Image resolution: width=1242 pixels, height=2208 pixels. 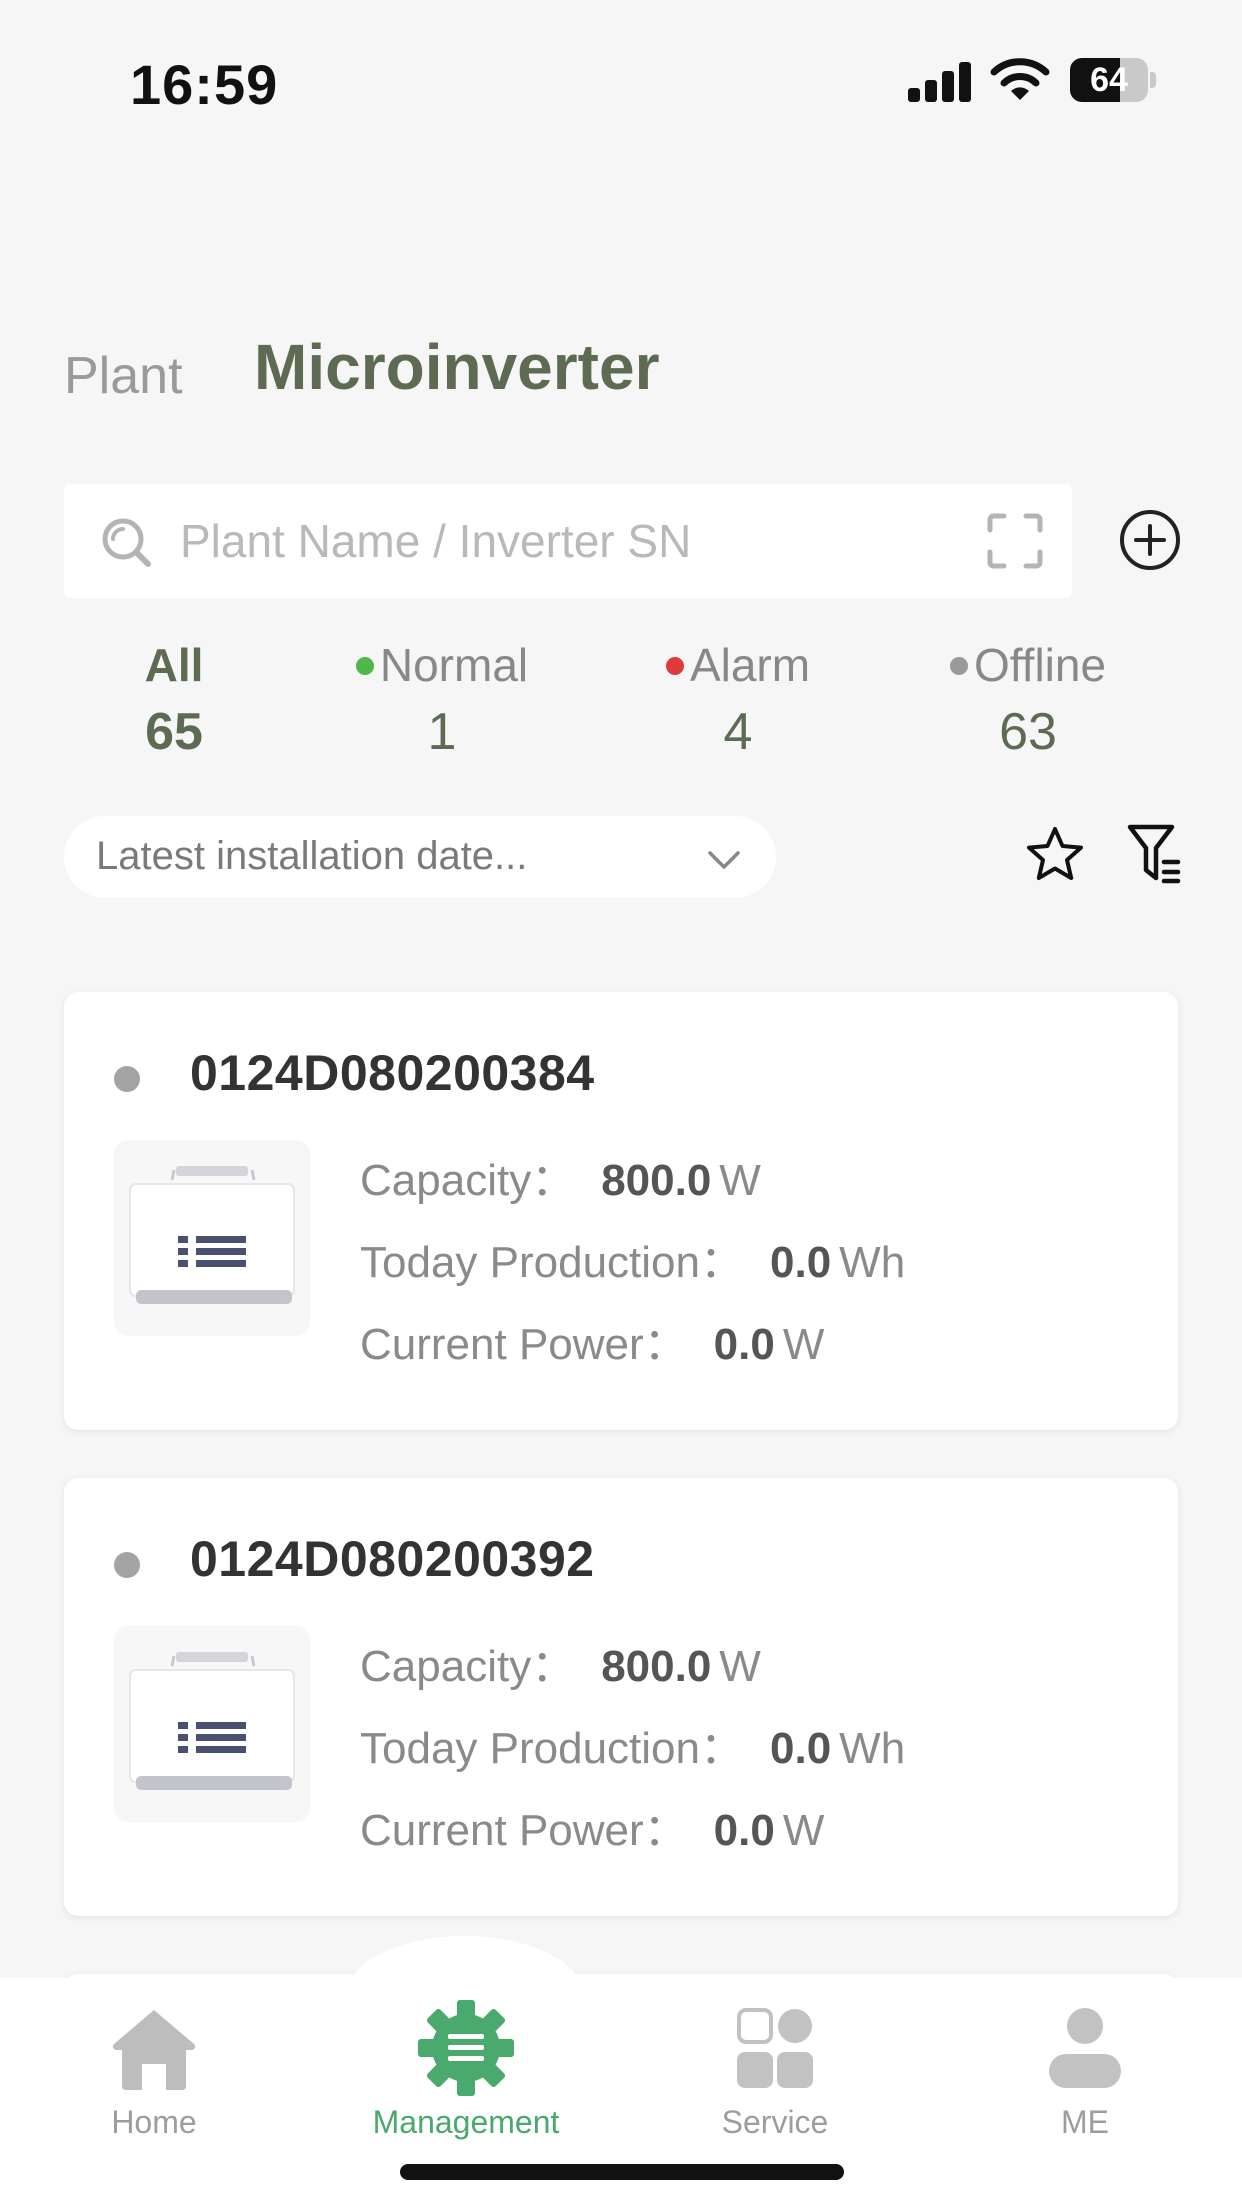 I want to click on filter-normal-count: 1, so click(x=442, y=732).